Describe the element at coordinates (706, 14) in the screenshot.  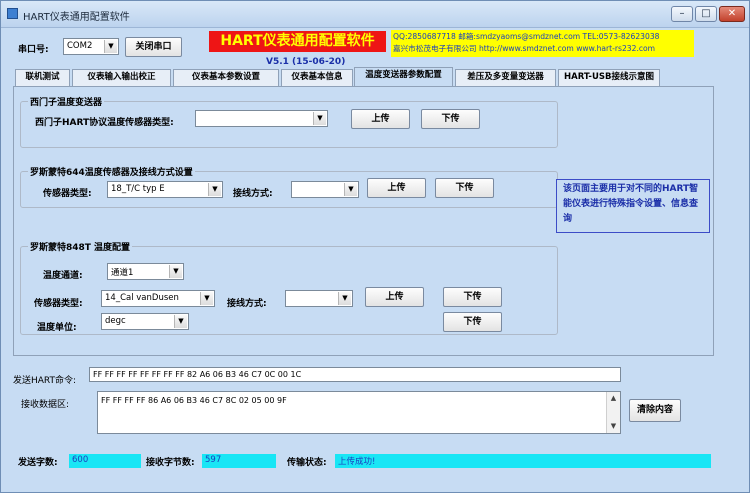
I see `maximize-button: □` at that location.